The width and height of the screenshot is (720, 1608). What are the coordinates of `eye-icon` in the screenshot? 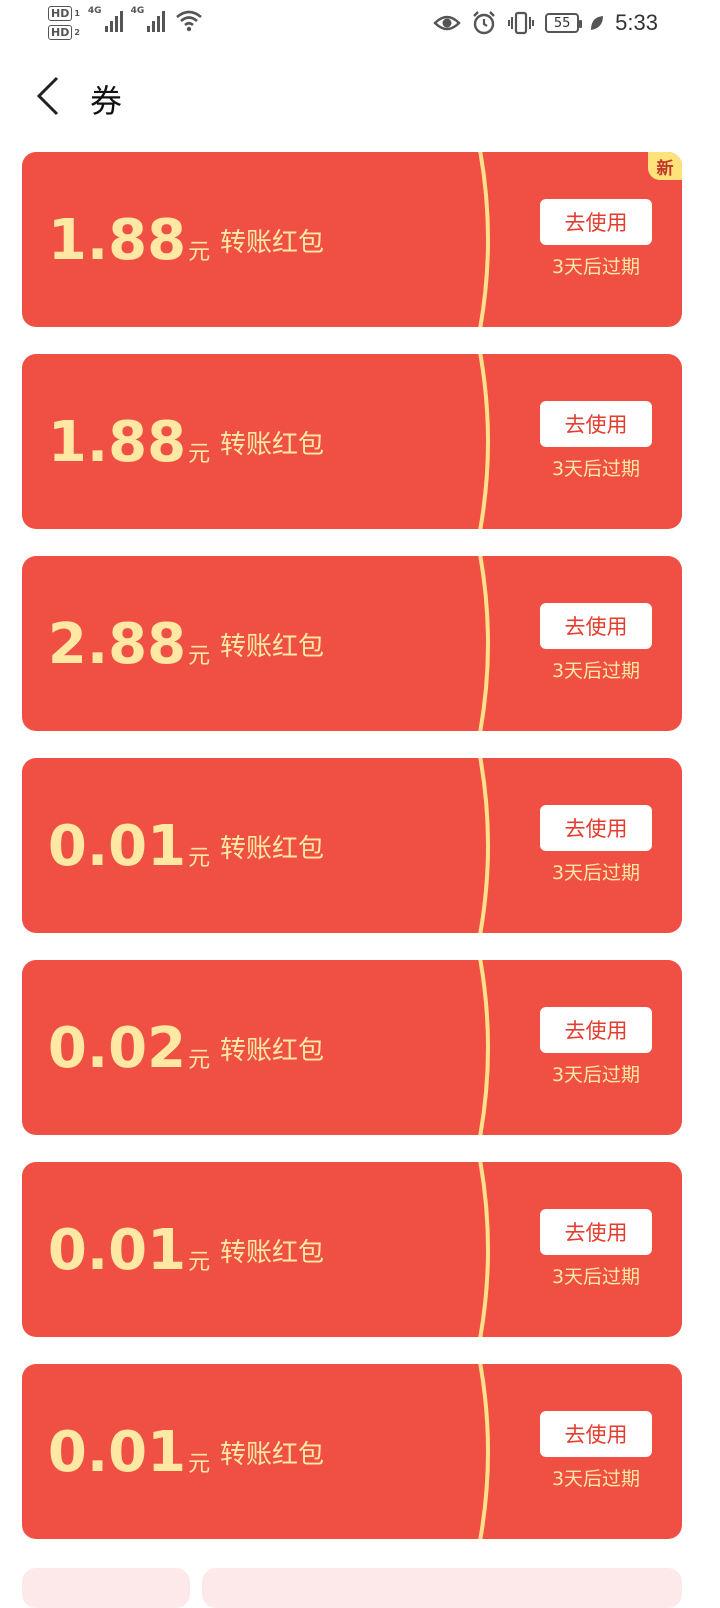 It's located at (447, 23).